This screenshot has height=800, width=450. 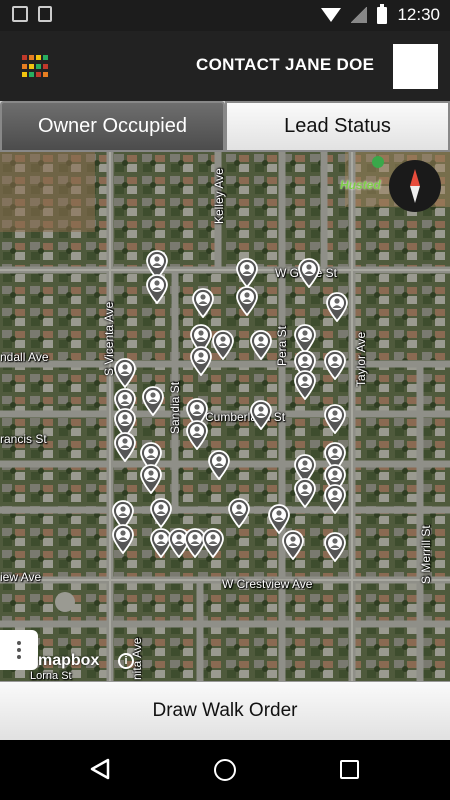 What do you see at coordinates (225, 710) in the screenshot?
I see `draw-walk-order-button: Draw Walk Order` at bounding box center [225, 710].